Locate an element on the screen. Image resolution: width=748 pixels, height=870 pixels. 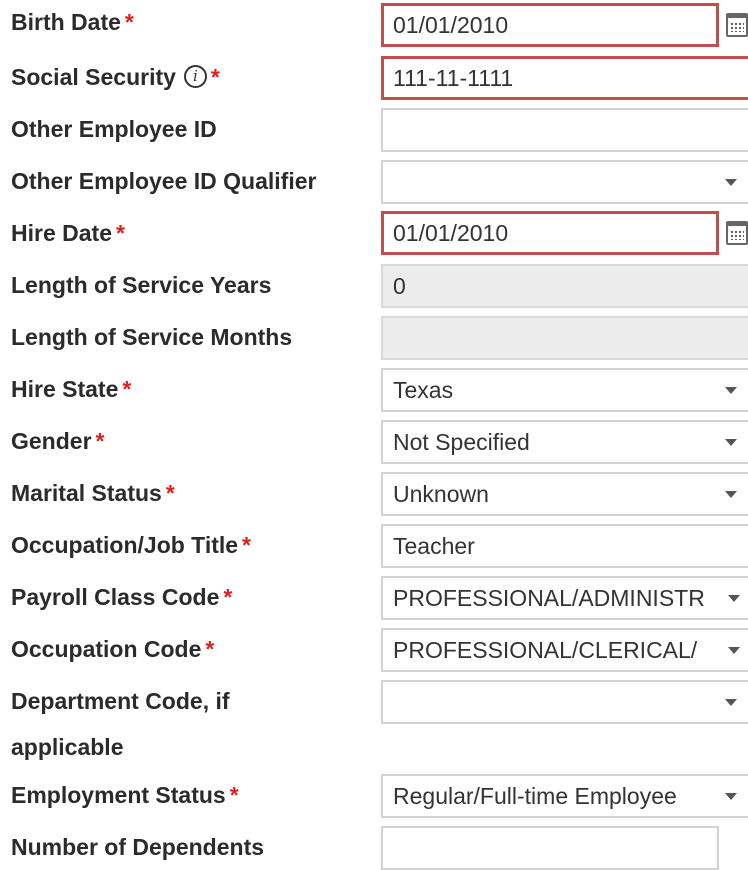
hire-state-value: Texas is located at coordinates (423, 390).